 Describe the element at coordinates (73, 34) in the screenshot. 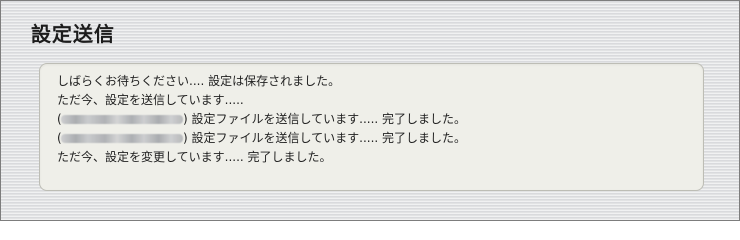

I see `page-title: 設定送信` at that location.